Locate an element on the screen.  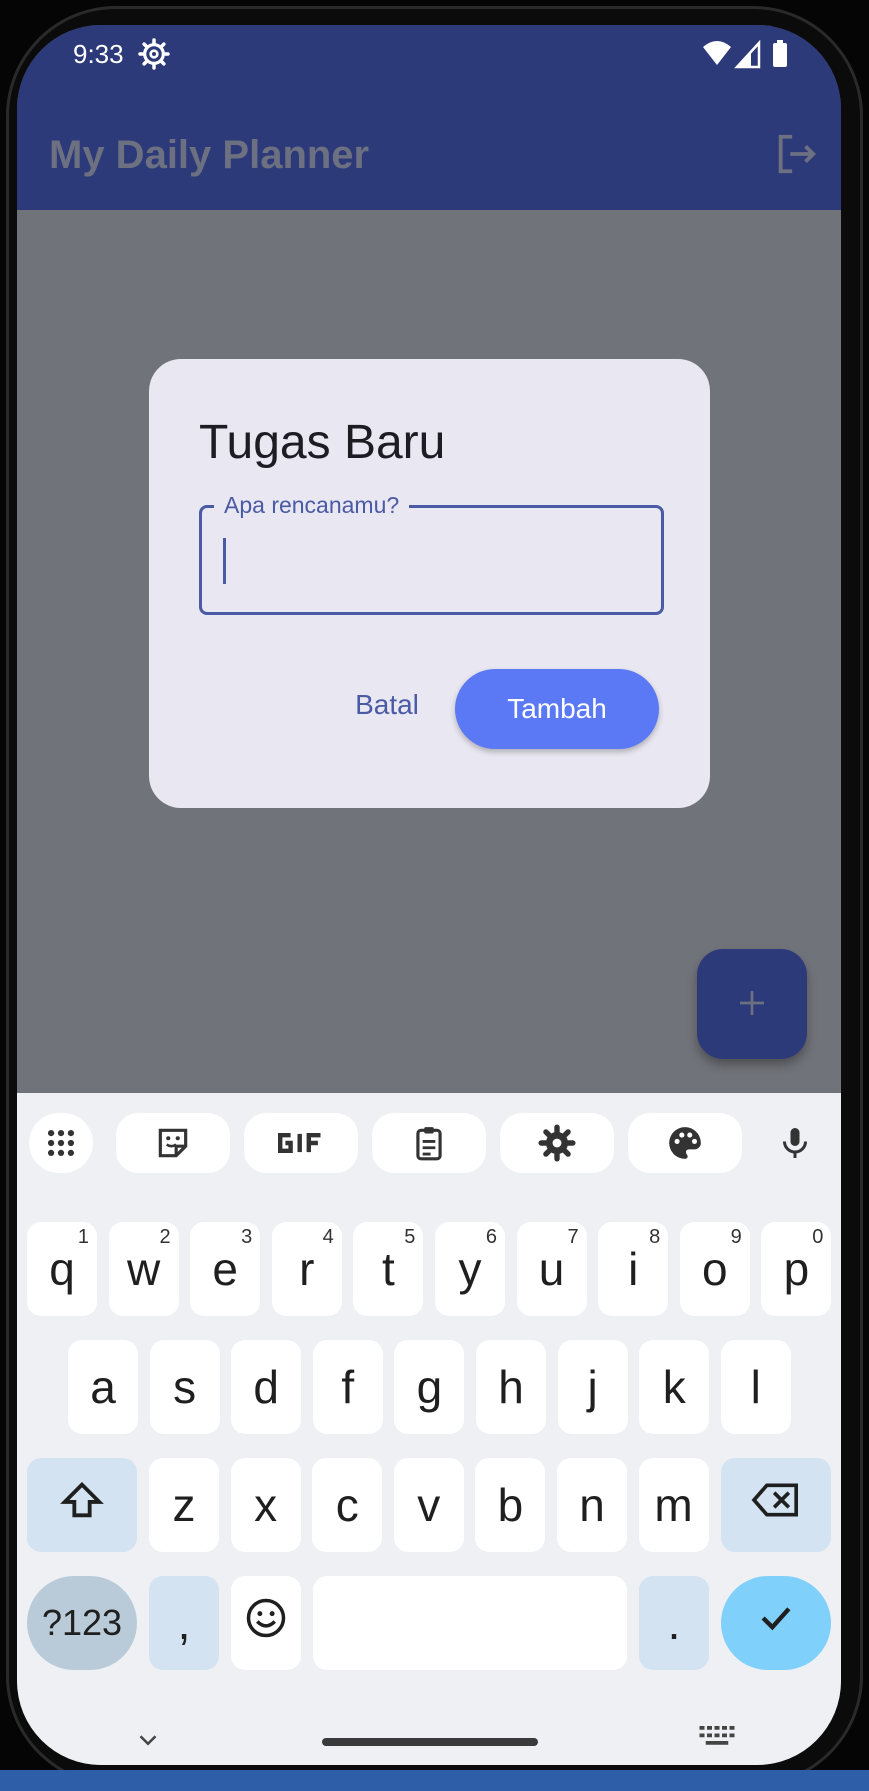
settings-icon is located at coordinates (557, 1143).